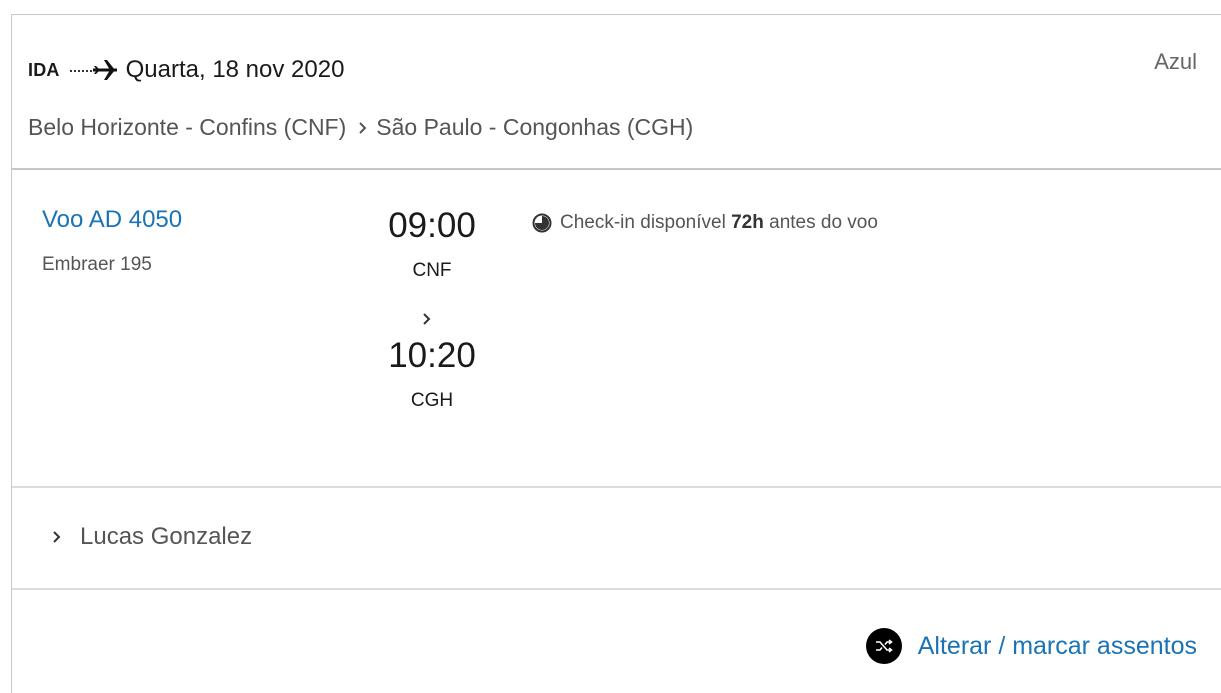 This screenshot has width=1221, height=693. What do you see at coordinates (1057, 645) in the screenshot?
I see `change-seats-label: Alterar / marcar assentos` at bounding box center [1057, 645].